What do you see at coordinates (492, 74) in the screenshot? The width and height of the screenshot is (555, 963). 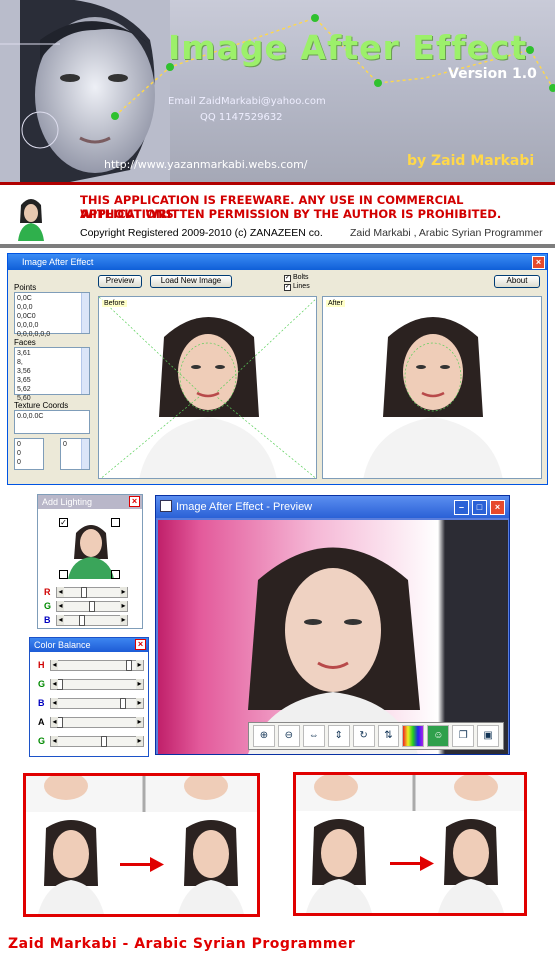 I see `app-version: Version 1.0` at bounding box center [492, 74].